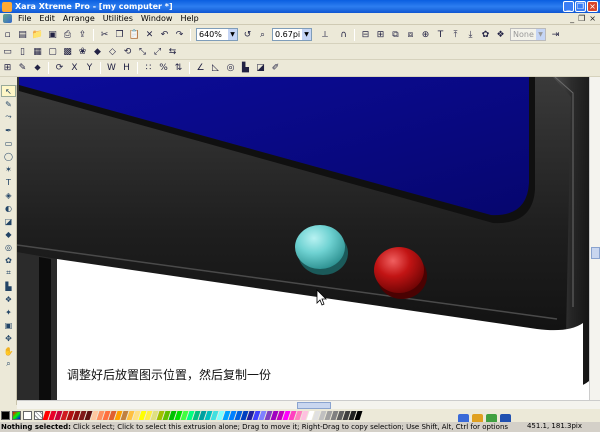 This screenshot has height=432, width=600. I want to click on mould-tool-icon: ⌗, so click(8, 273).